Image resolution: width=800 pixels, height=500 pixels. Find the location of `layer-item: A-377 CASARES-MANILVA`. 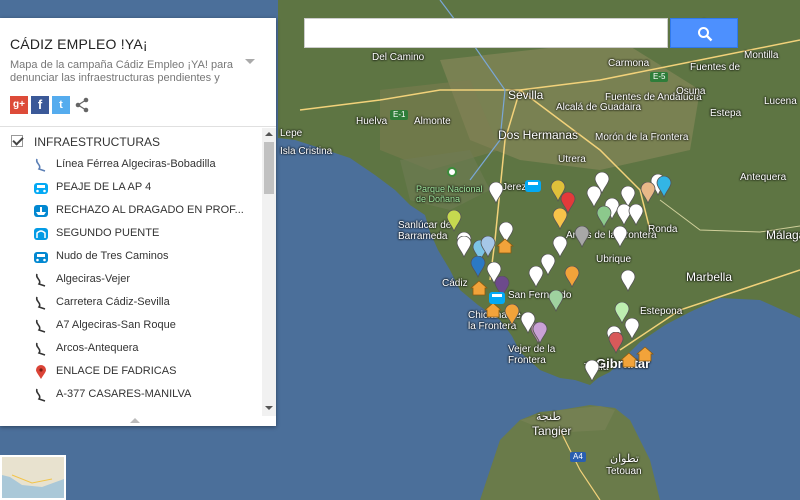

layer-item: A-377 CASARES-MANILVA is located at coordinates (131, 395).